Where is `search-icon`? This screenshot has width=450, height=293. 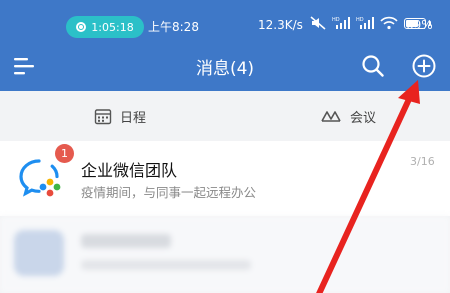 search-icon is located at coordinates (373, 66).